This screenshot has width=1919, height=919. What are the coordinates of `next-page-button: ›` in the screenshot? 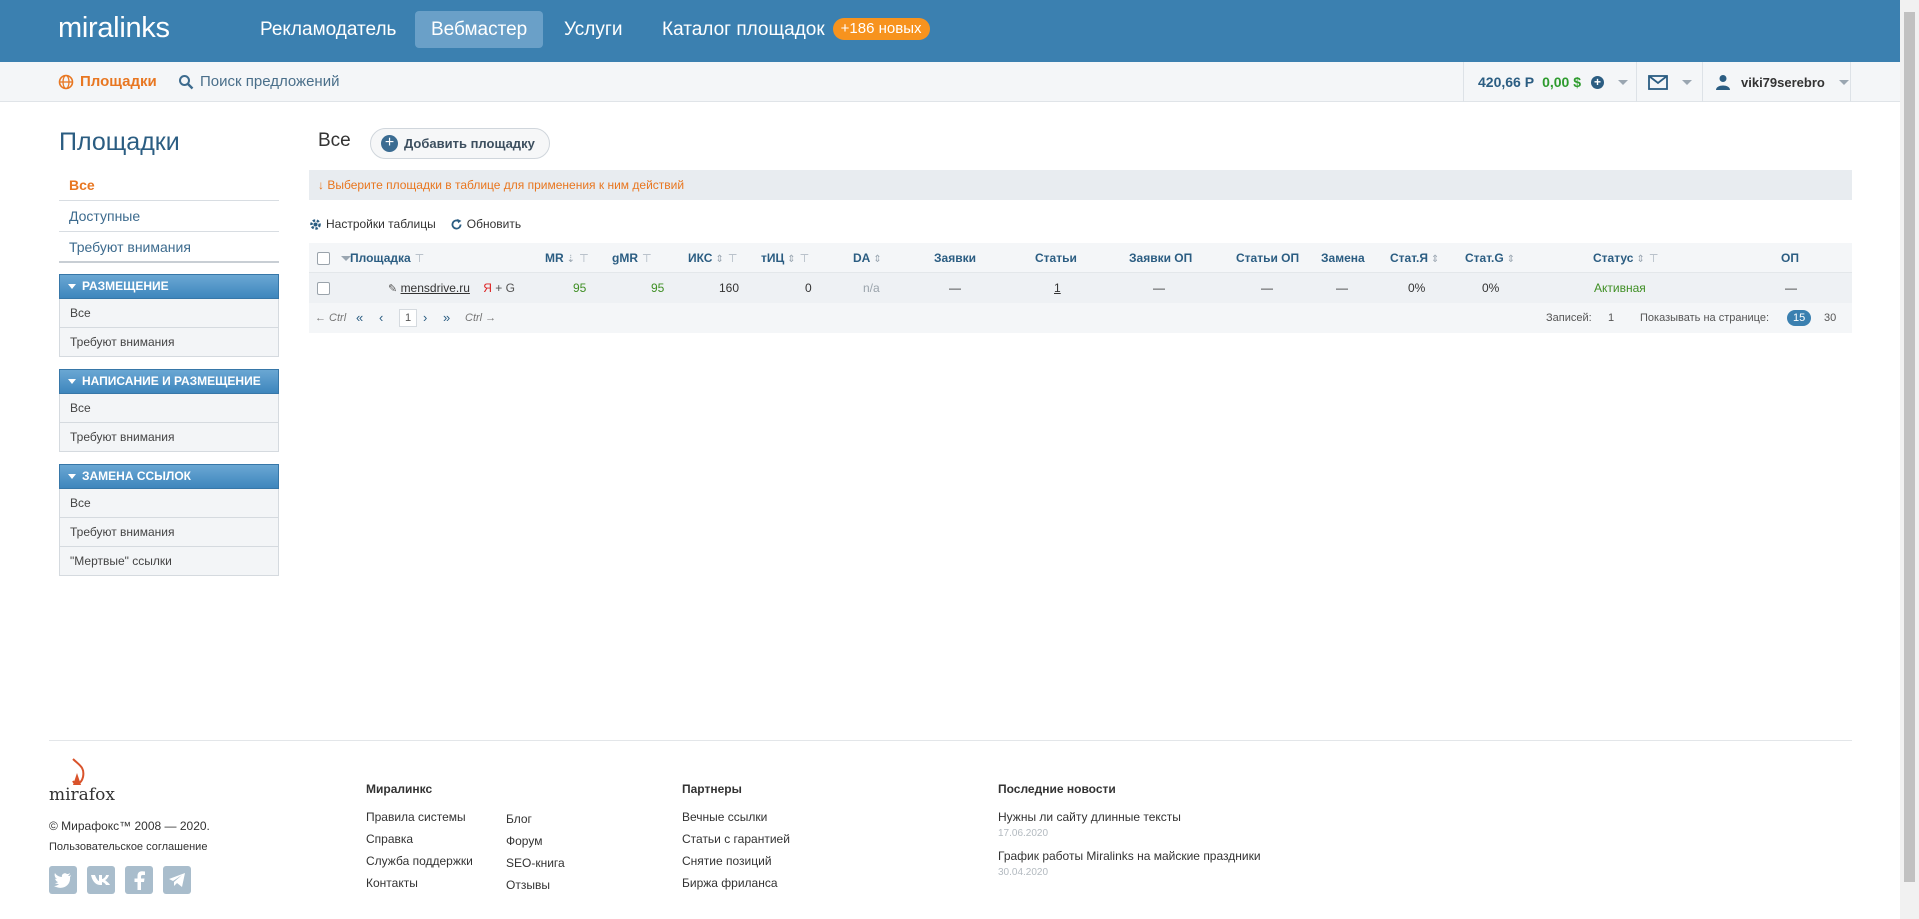 It's located at (425, 318).